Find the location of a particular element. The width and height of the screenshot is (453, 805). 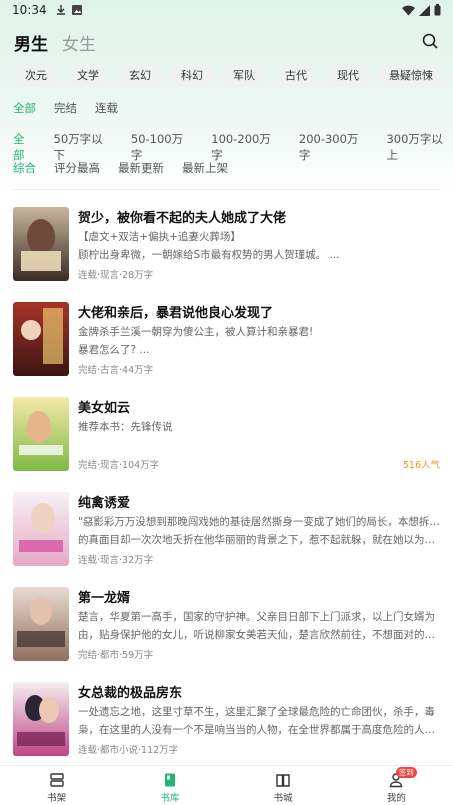

category-chip: 玄幻 is located at coordinates (140, 75).